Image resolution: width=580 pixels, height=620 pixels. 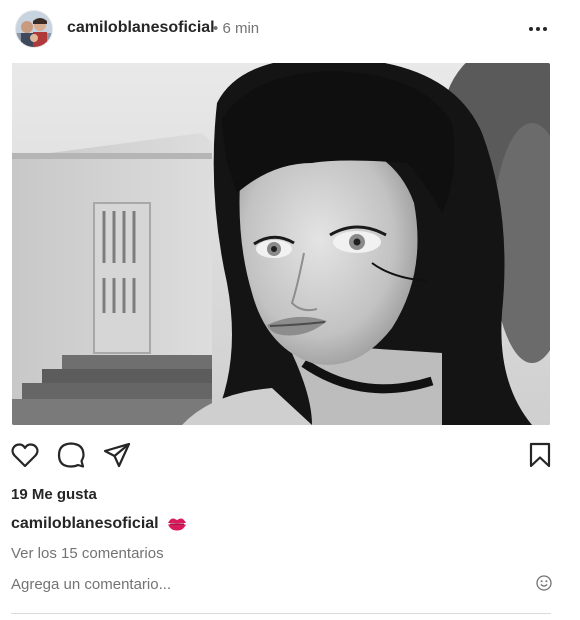 I want to click on more-icon, so click(x=538, y=29).